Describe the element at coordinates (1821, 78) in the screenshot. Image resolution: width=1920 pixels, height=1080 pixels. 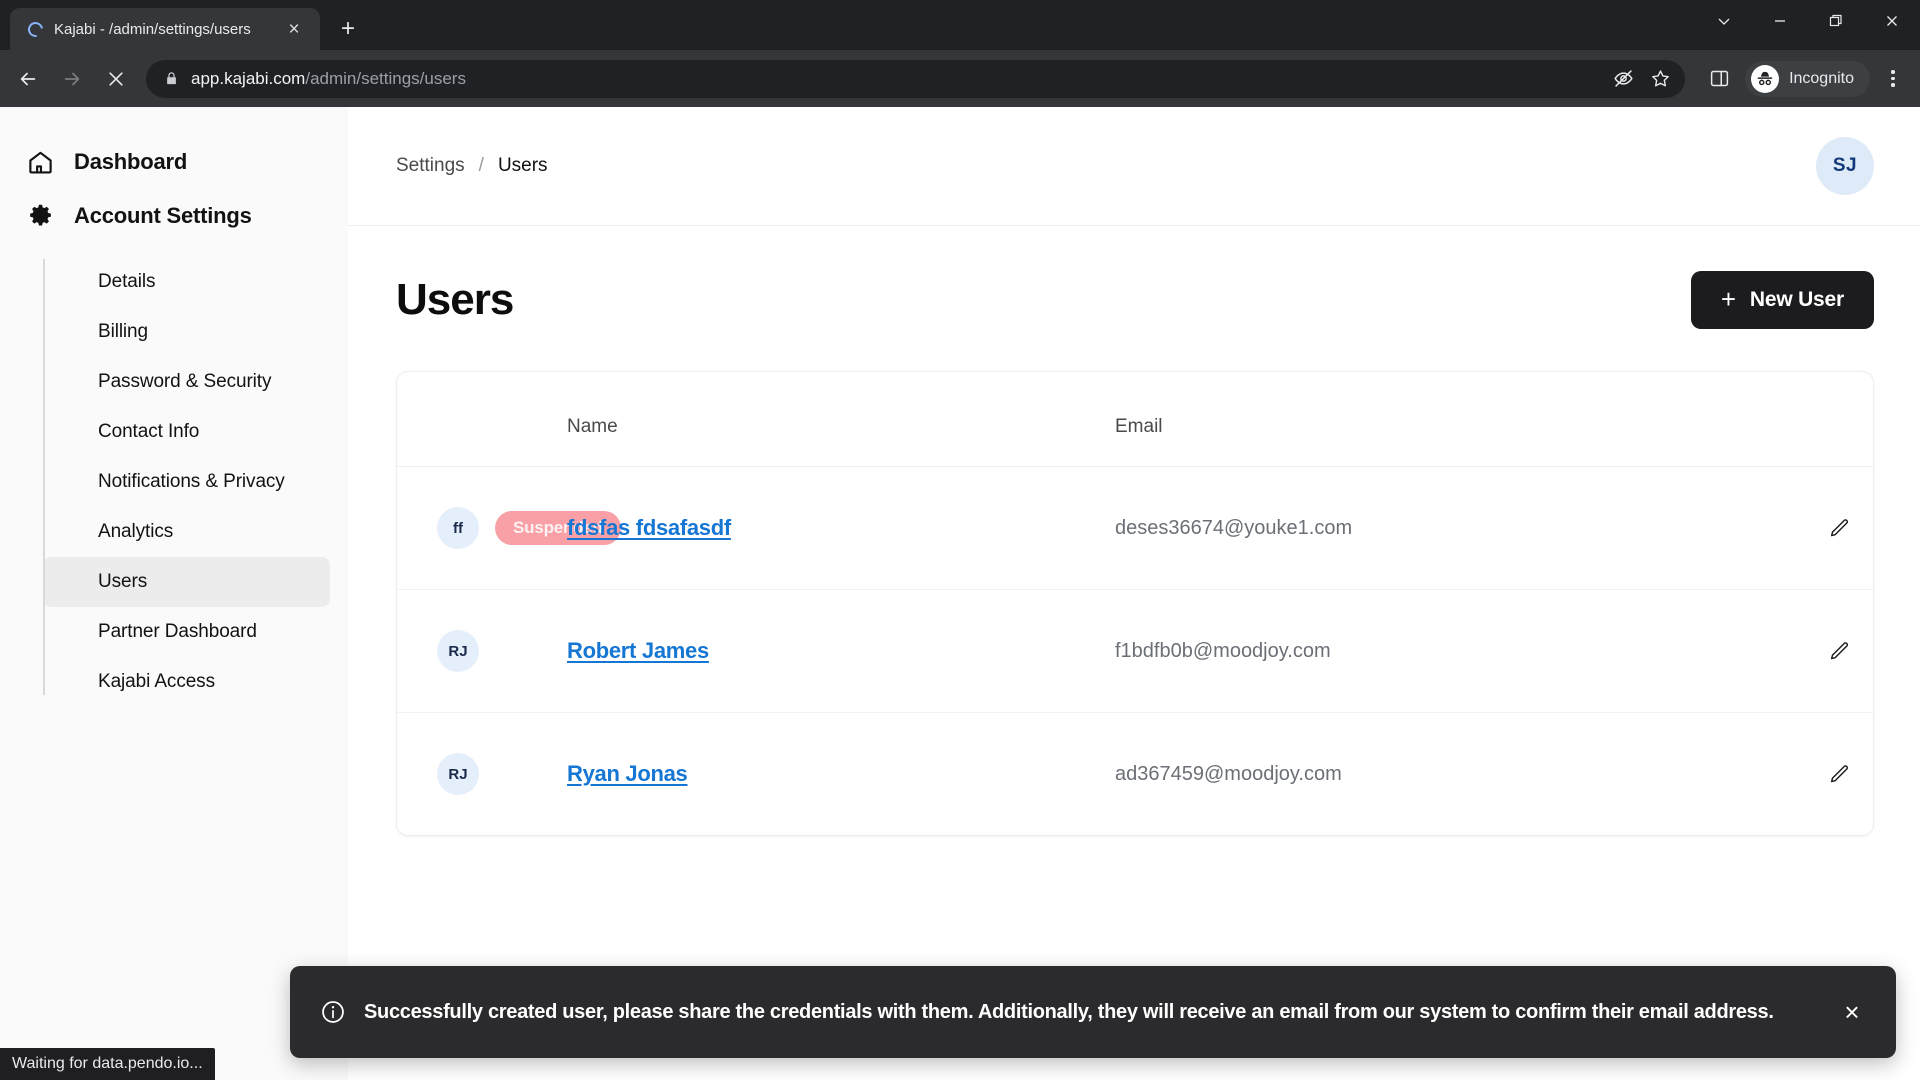
I see `profile-label: Incognito` at that location.